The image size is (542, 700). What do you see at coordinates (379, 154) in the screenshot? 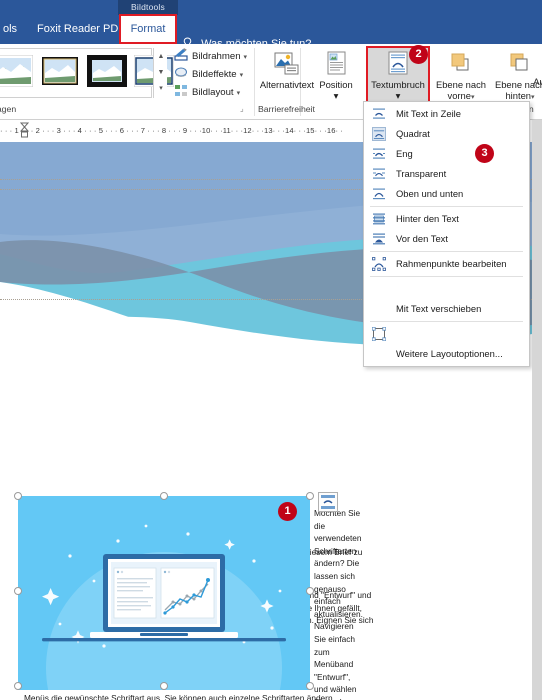
I see `wrap-tight-icon` at bounding box center [379, 154].